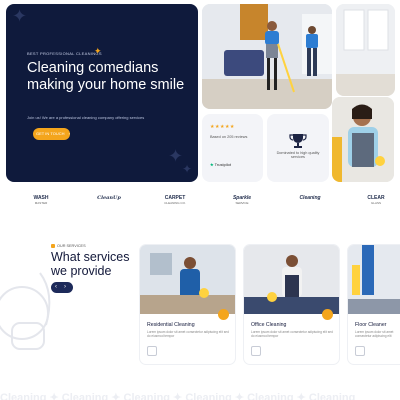 The image size is (400, 400). What do you see at coordinates (375, 203) in the screenshot?
I see `logo-sub: GLASS` at bounding box center [375, 203].